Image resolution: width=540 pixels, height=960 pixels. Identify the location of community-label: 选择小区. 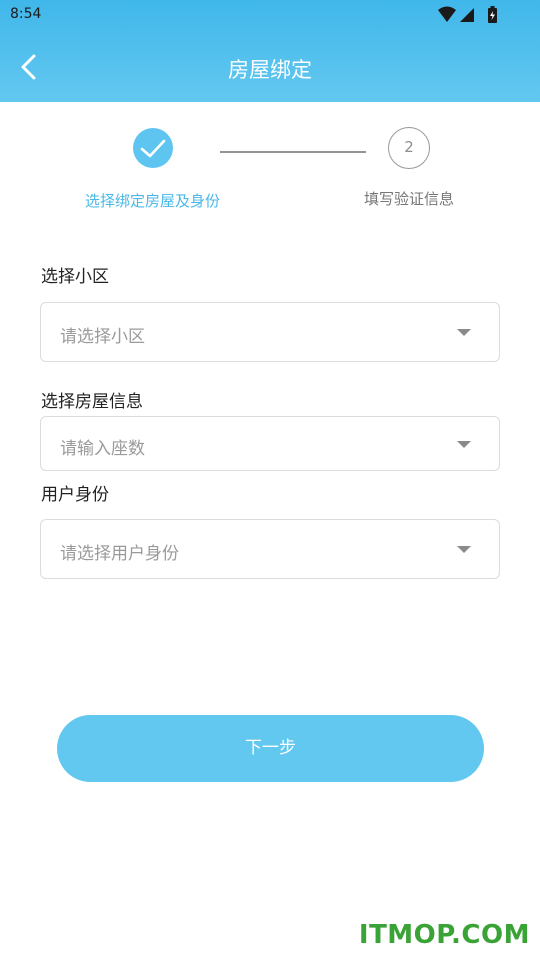
(75, 277).